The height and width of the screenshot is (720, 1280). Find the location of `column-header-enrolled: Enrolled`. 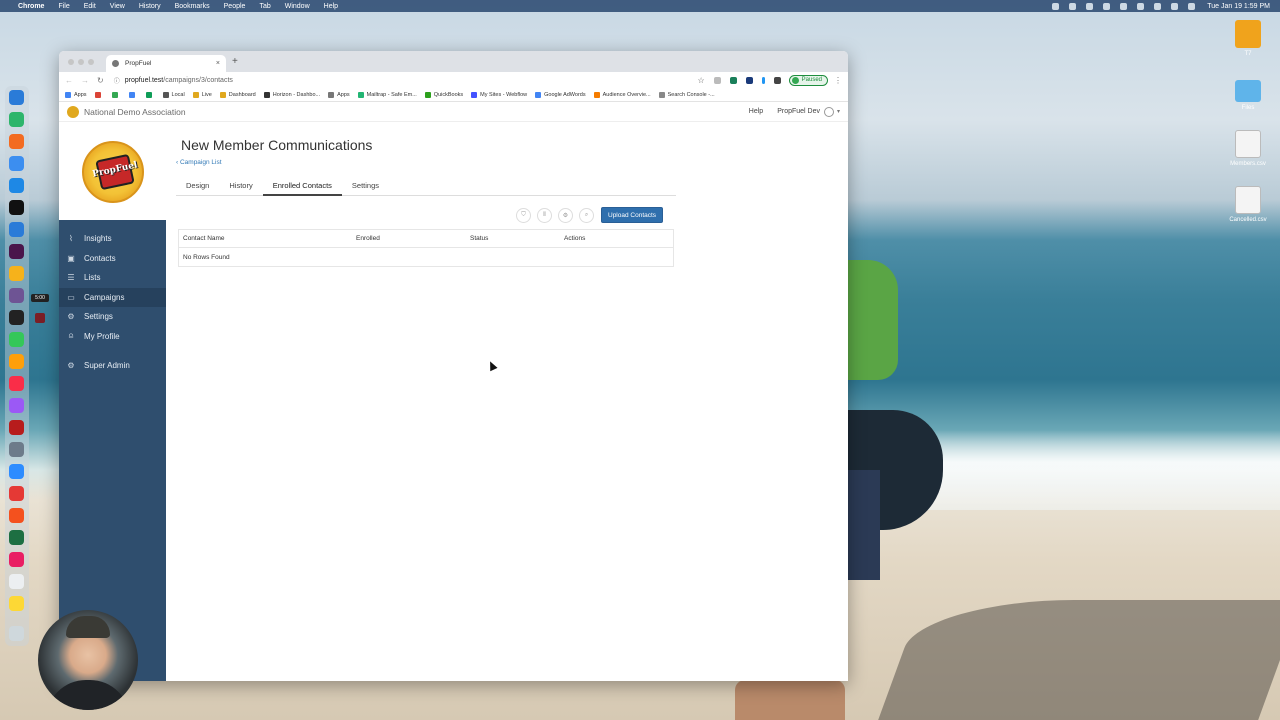

column-header-enrolled: Enrolled is located at coordinates (413, 238).